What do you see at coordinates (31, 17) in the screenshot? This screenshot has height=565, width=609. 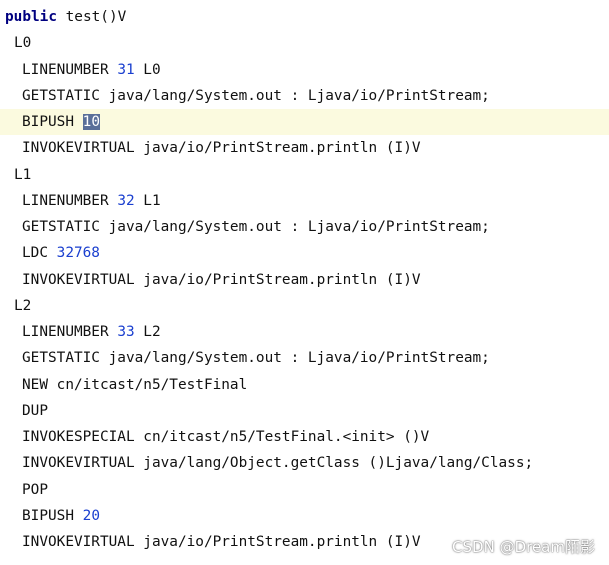 I see `keyword-public: public` at bounding box center [31, 17].